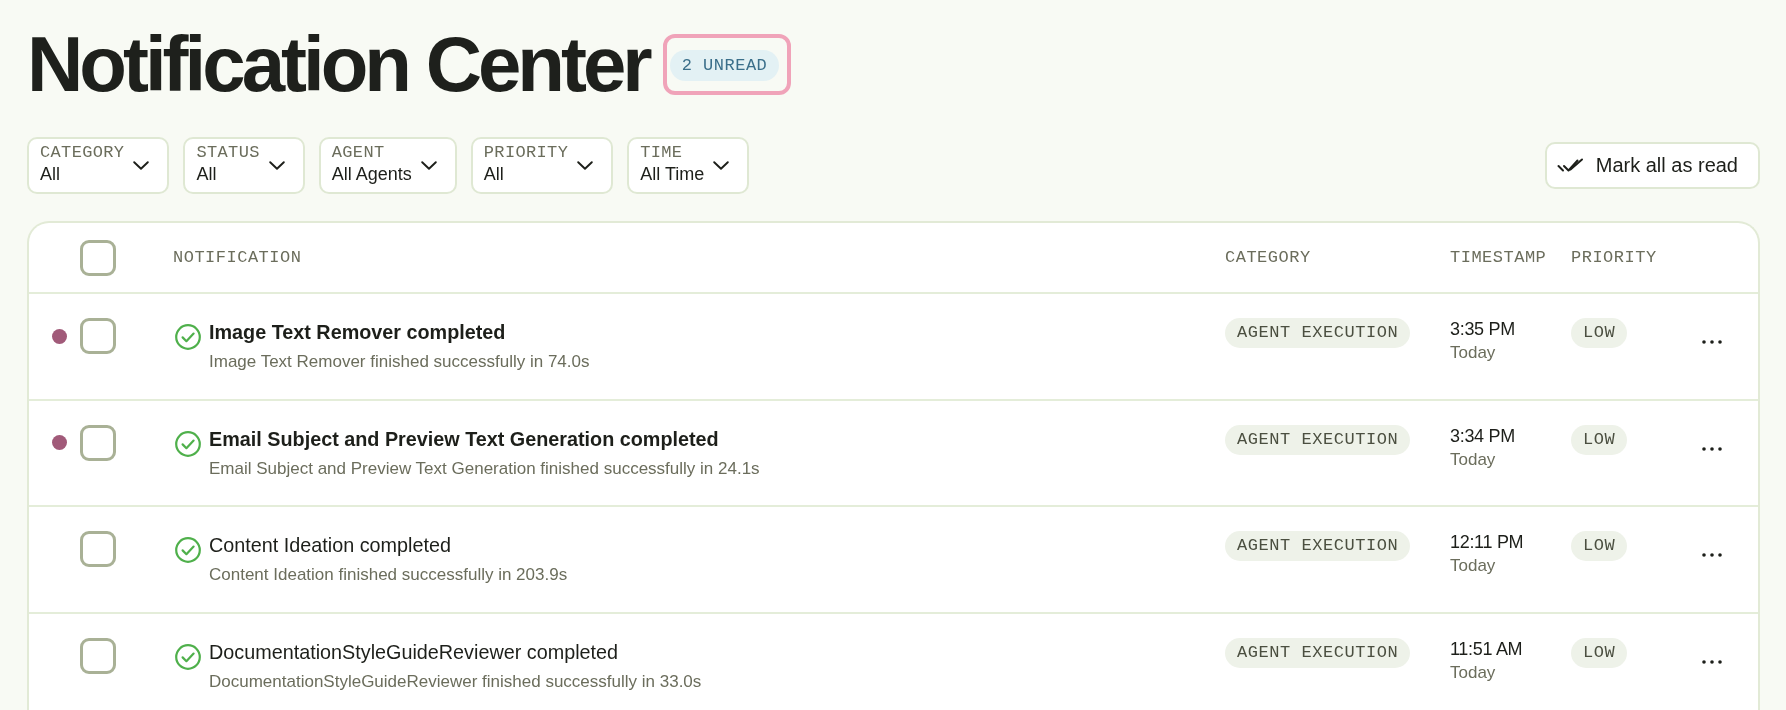 This screenshot has width=1786, height=710. I want to click on column-header: NOTIFICATION, so click(238, 257).